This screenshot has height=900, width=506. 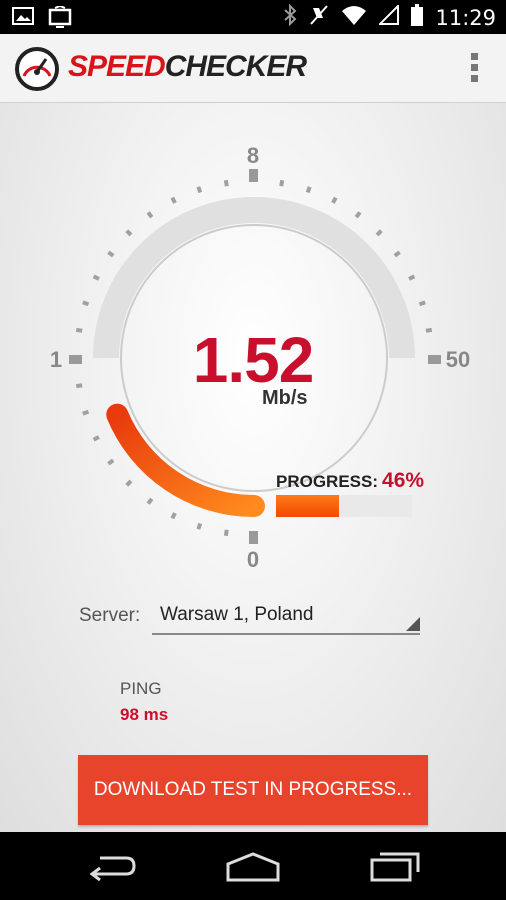 I want to click on server-dropdown: Warsaw 1, Poland, so click(x=286, y=617).